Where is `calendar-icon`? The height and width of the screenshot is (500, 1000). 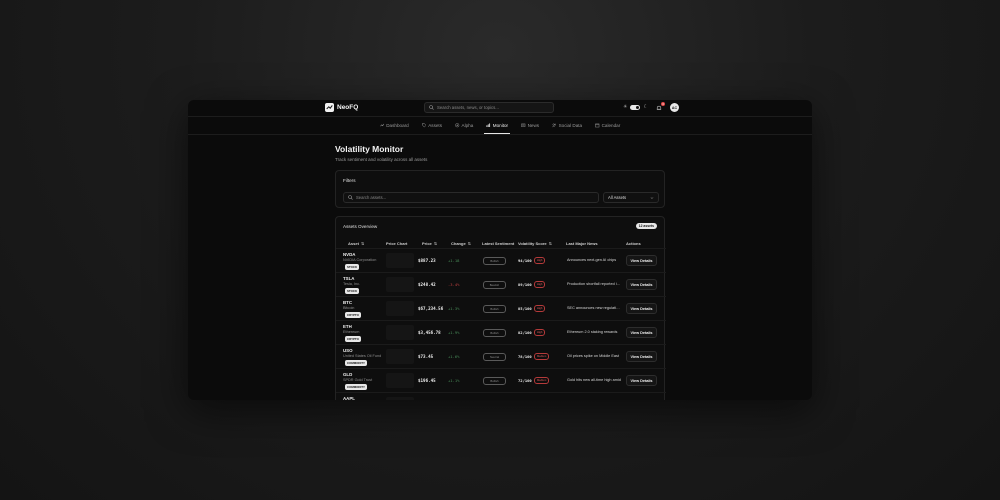 calendar-icon is located at coordinates (597, 125).